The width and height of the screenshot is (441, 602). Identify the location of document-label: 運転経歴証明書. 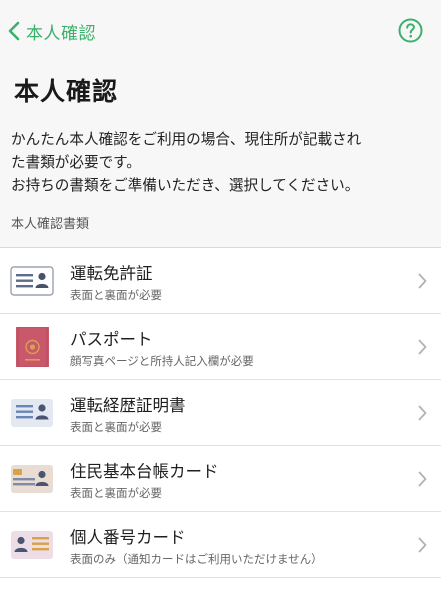
(128, 405).